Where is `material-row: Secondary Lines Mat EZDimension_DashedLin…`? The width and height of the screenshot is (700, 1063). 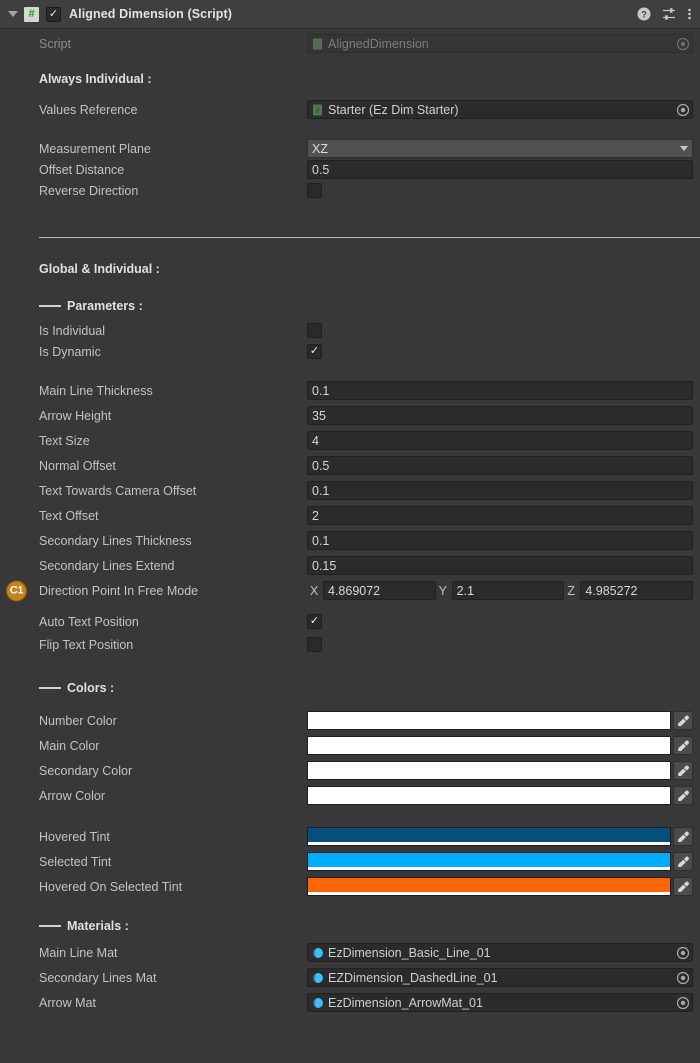
material-row: Secondary Lines Mat EZDimension_DashedLin… is located at coordinates (350, 977).